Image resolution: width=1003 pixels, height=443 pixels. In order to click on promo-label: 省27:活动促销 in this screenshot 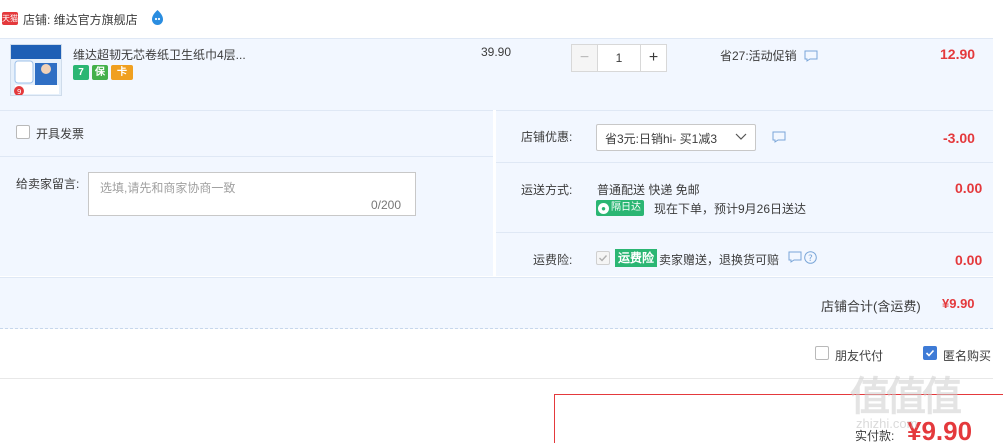, I will do `click(758, 56)`.